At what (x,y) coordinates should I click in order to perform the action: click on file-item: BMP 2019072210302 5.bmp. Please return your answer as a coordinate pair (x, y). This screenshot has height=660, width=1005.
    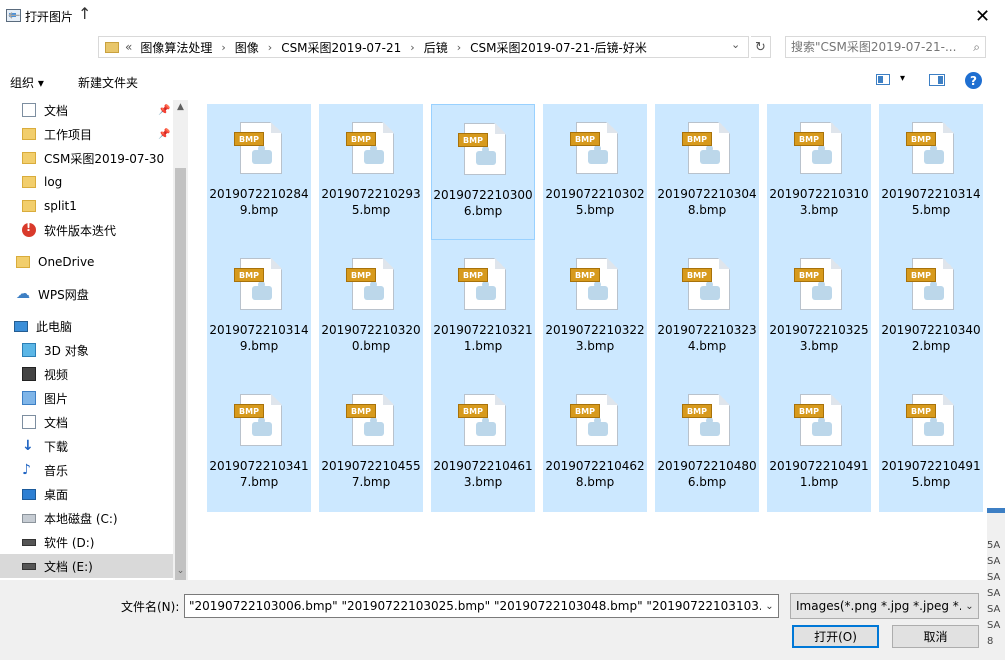
    Looking at the image, I should click on (595, 172).